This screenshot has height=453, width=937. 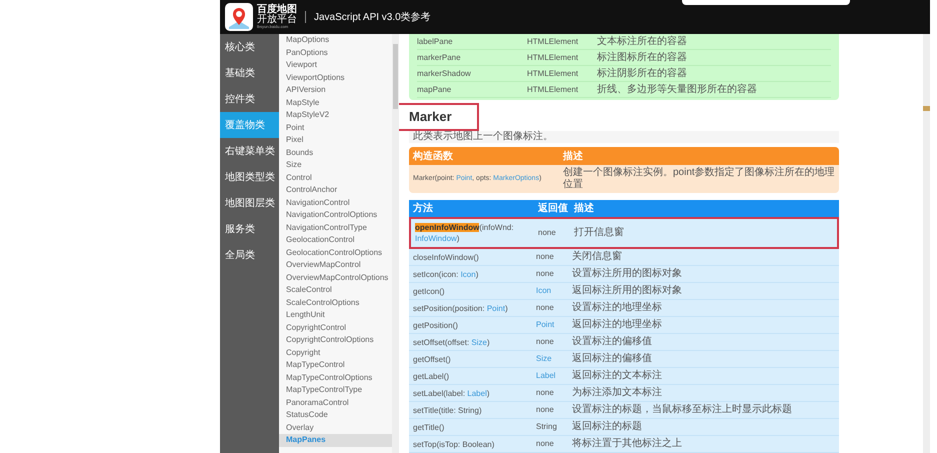 What do you see at coordinates (335, 102) in the screenshot?
I see `class-list-item: MapStyle` at bounding box center [335, 102].